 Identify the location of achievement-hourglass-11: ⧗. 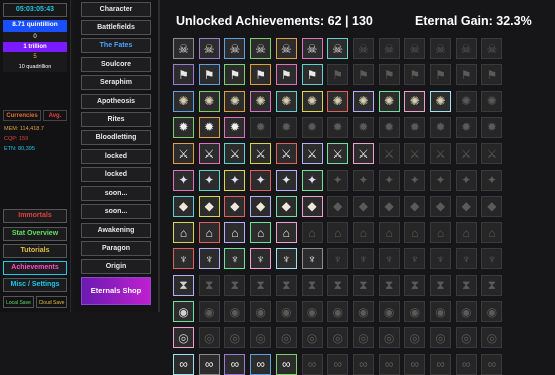
(440, 285).